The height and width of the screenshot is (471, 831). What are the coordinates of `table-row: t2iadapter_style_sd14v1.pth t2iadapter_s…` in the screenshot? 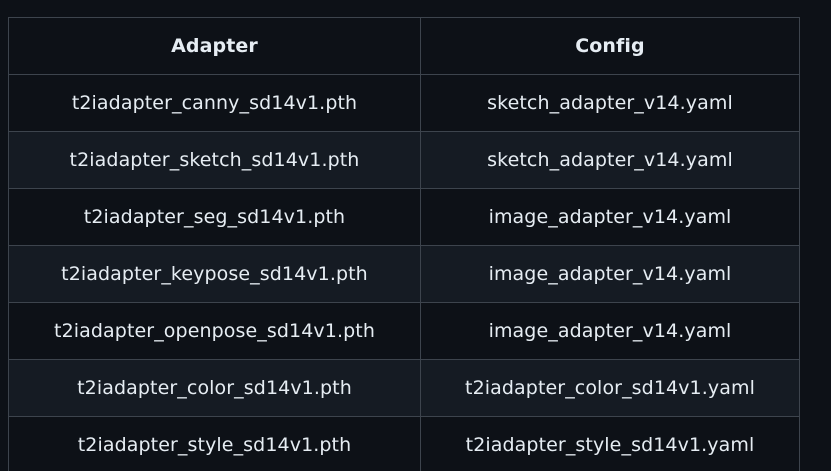 It's located at (404, 443).